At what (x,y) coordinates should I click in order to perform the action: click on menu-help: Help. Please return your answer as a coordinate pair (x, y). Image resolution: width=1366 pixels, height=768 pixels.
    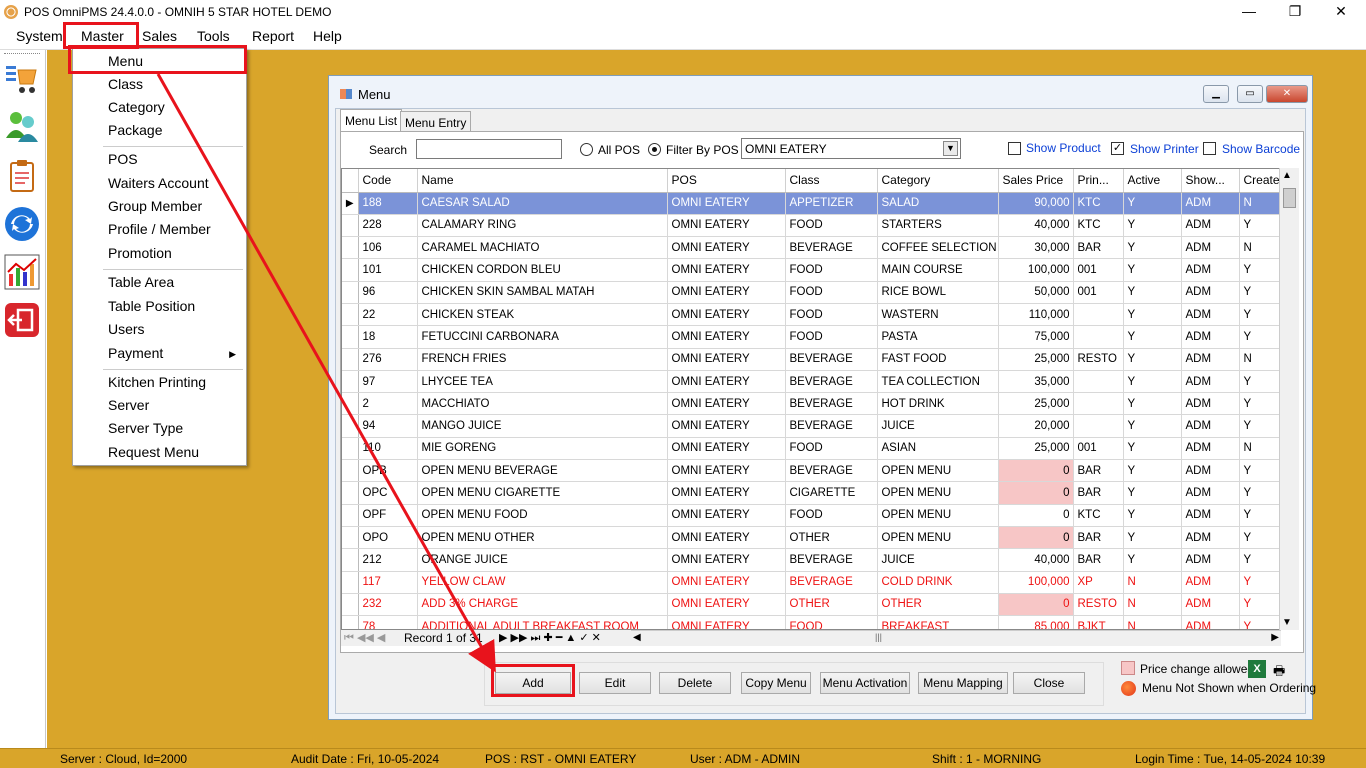
    Looking at the image, I should click on (327, 36).